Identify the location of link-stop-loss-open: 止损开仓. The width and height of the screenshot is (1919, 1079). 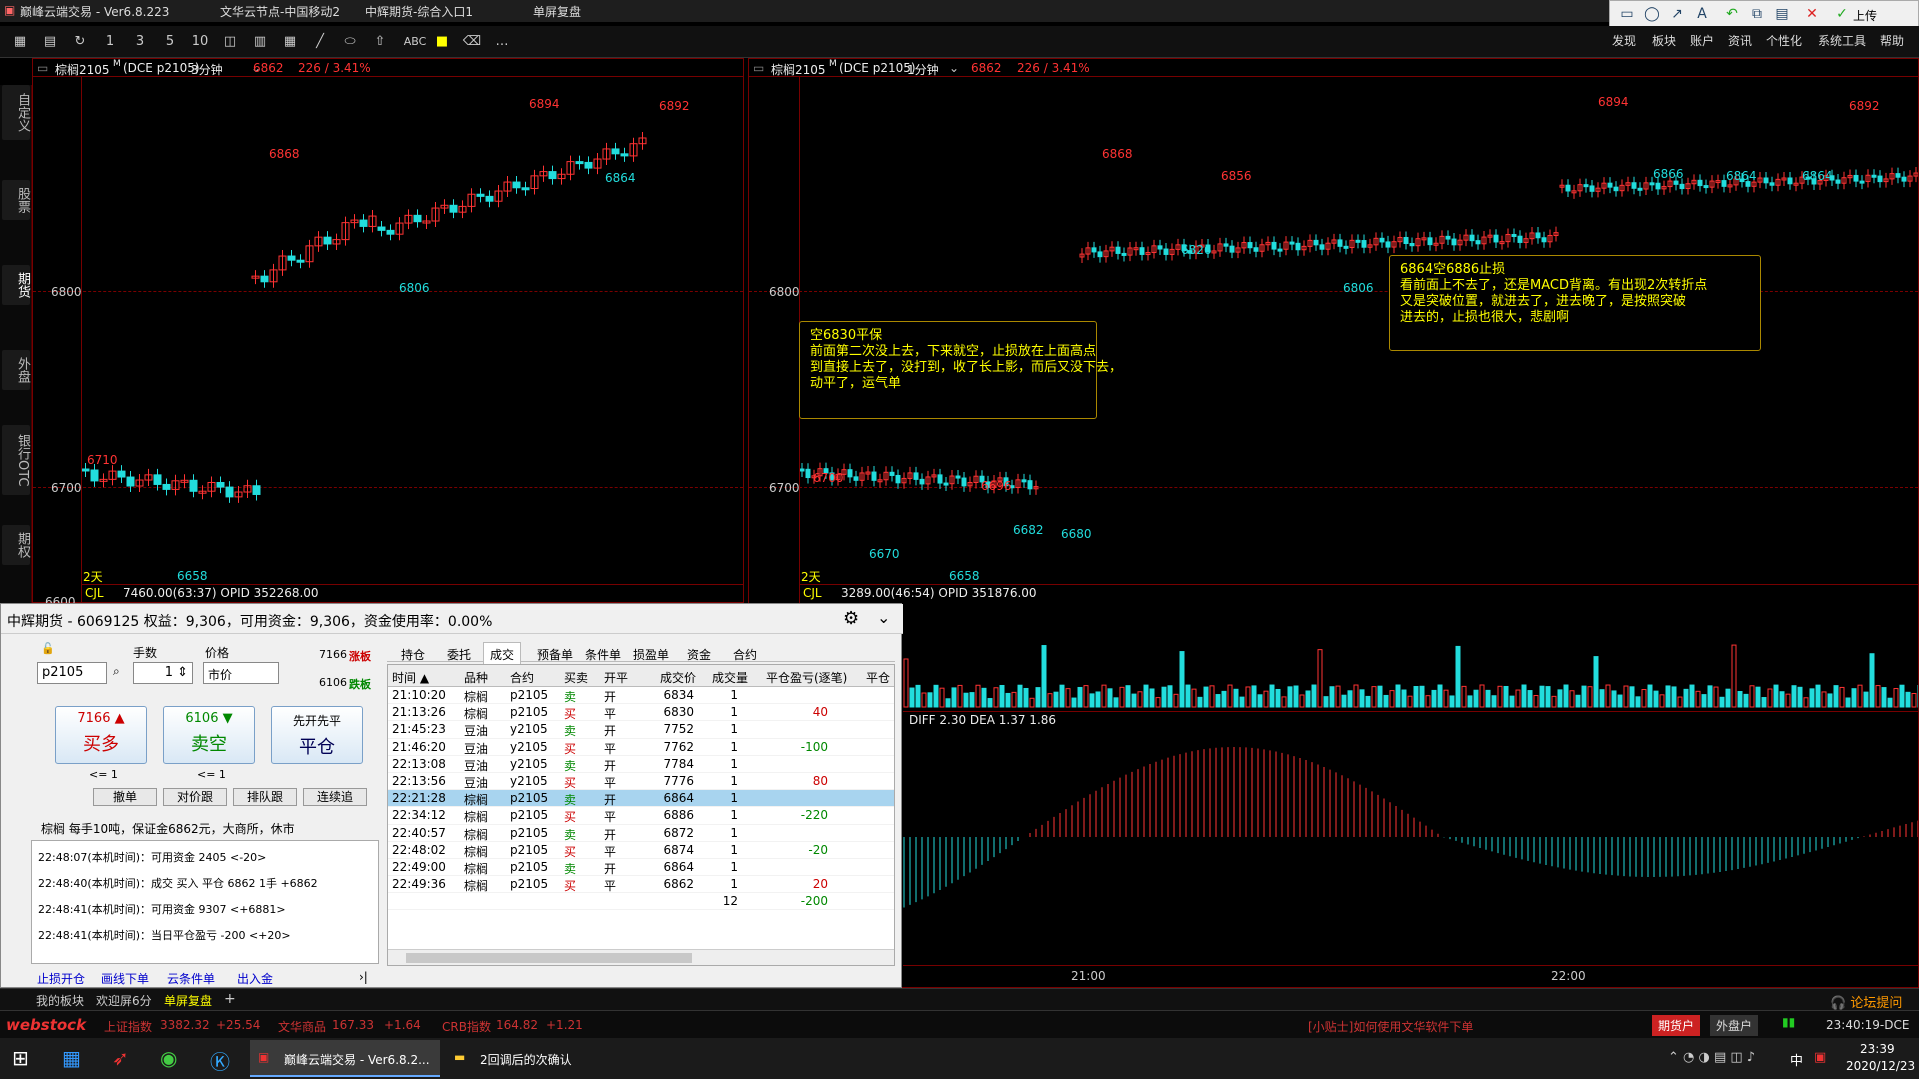
(61, 978).